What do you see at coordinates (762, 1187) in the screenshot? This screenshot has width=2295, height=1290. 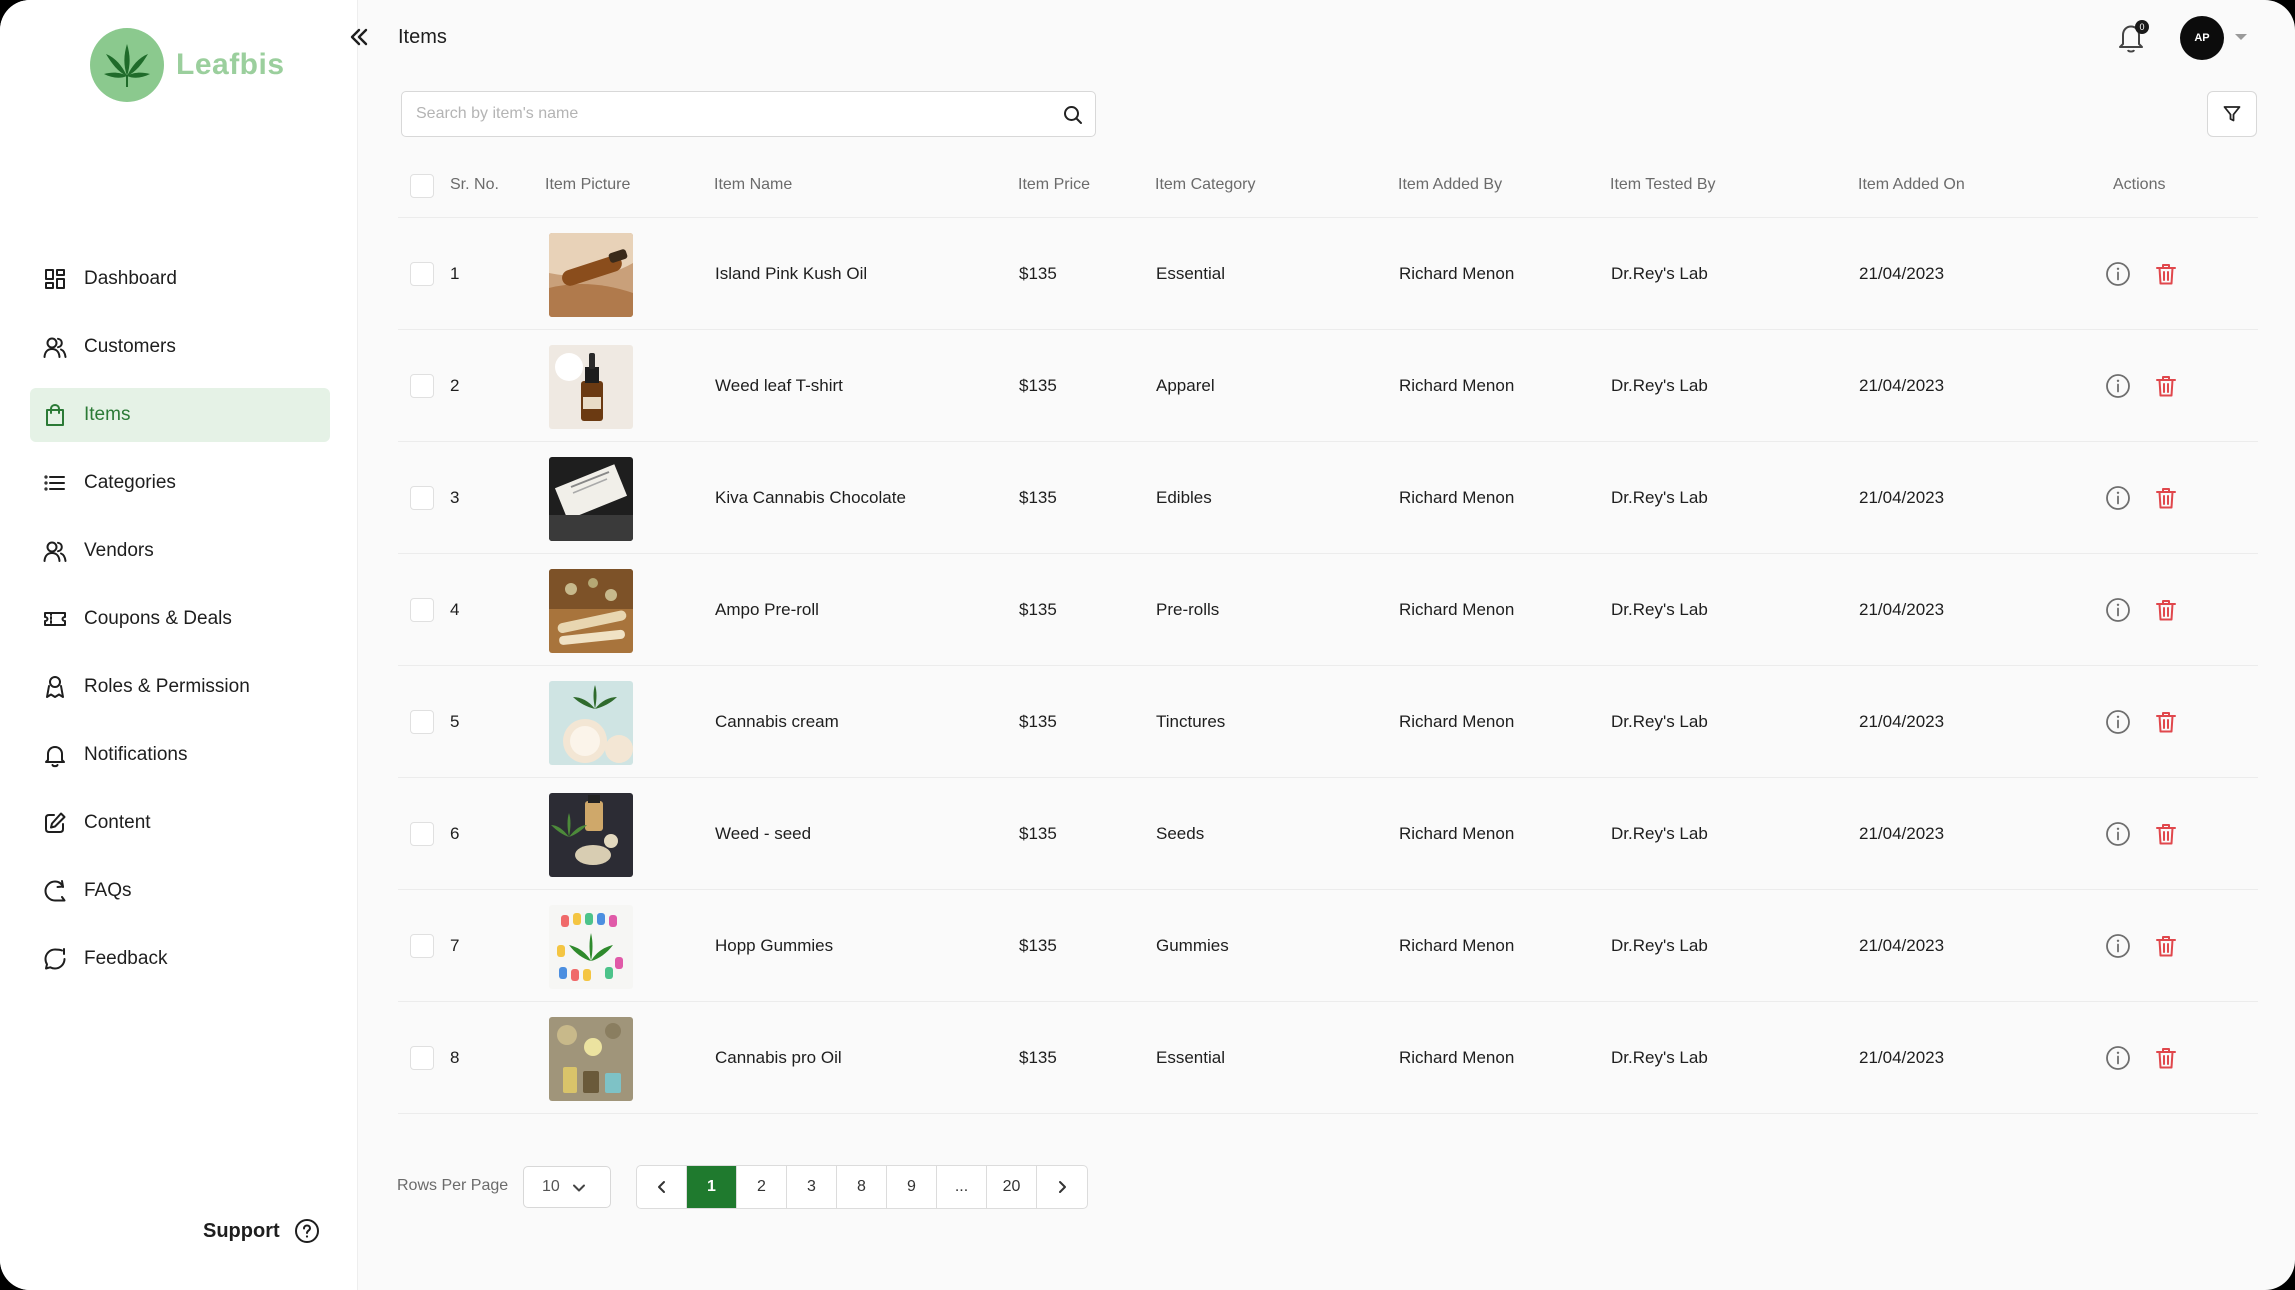 I see `page-button: 2` at bounding box center [762, 1187].